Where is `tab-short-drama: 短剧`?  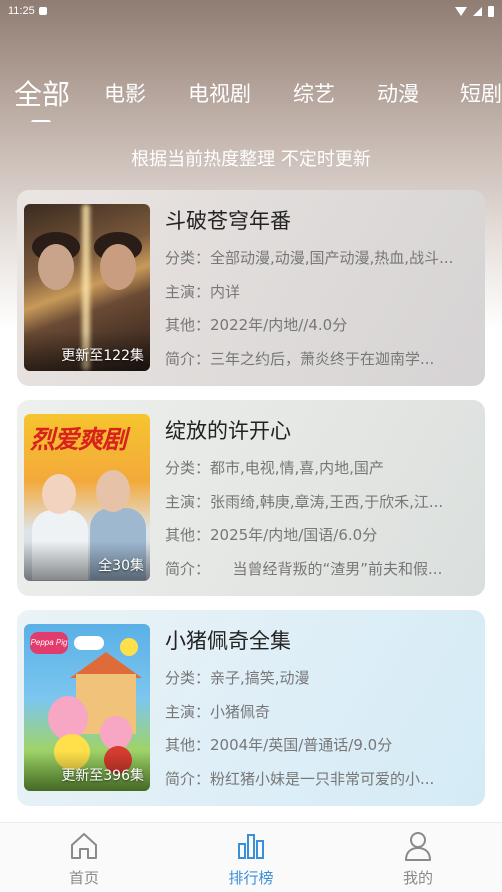 tab-short-drama: 短剧 is located at coordinates (481, 93).